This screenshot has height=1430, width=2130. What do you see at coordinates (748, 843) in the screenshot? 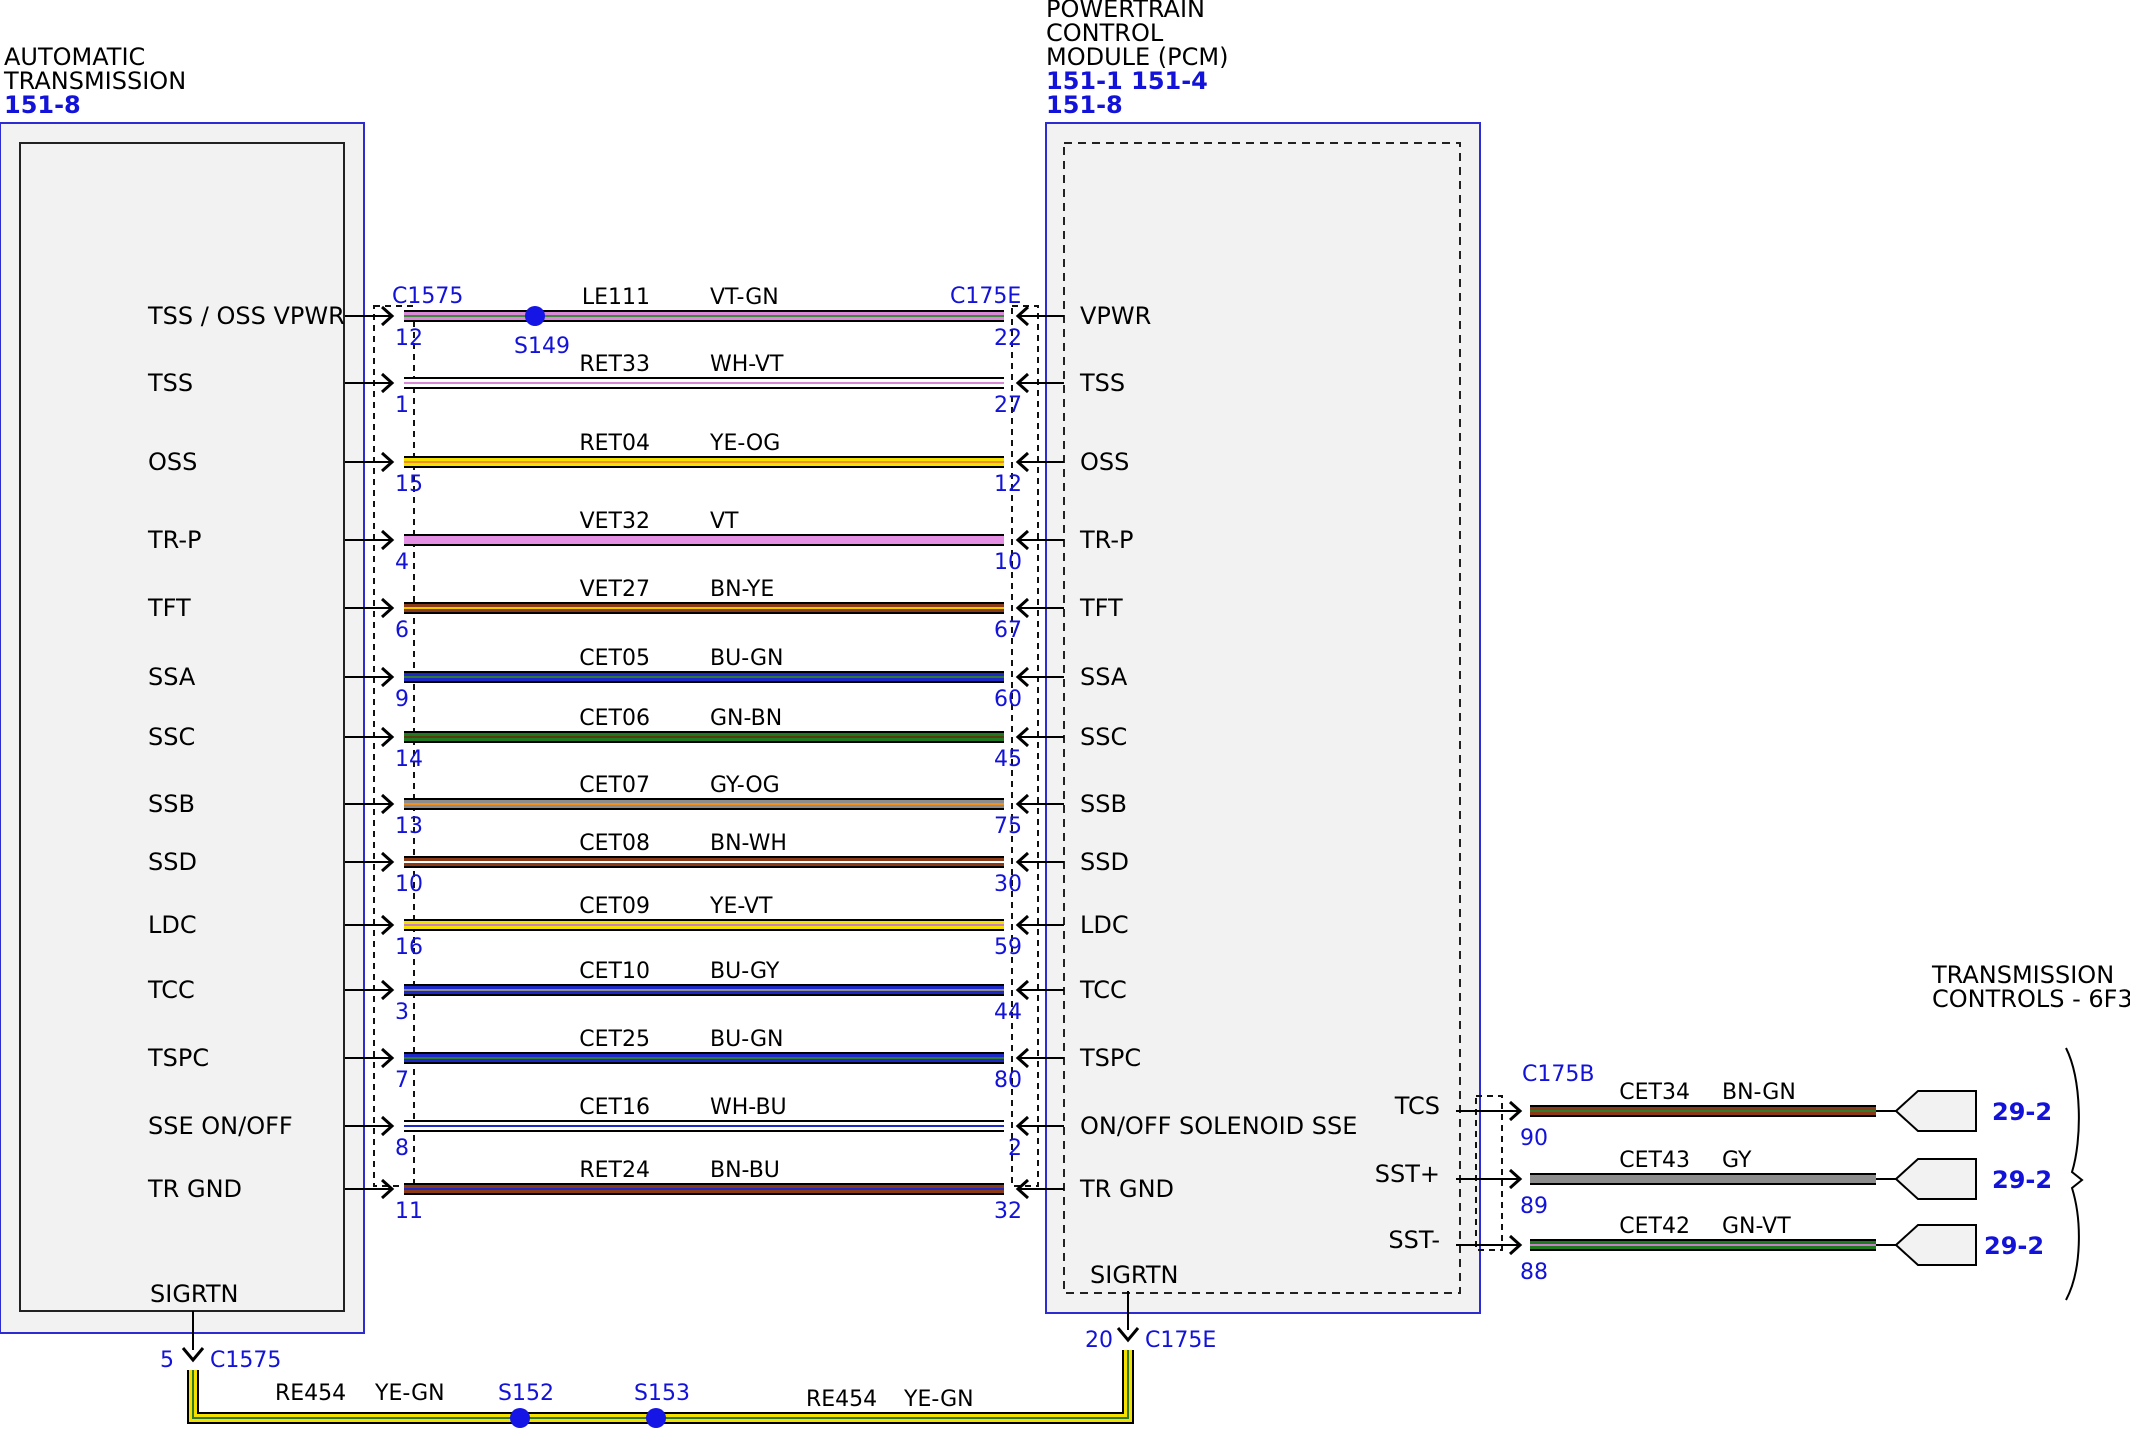
I see `circuit-color-code: BN-WH` at bounding box center [748, 843].